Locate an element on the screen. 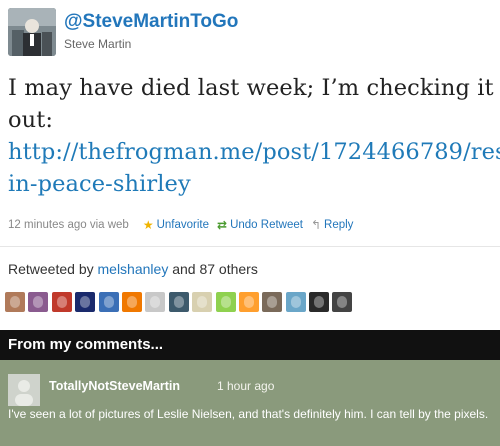  undo-retweet-button: ⇄ Undo Retweet is located at coordinates (260, 225).